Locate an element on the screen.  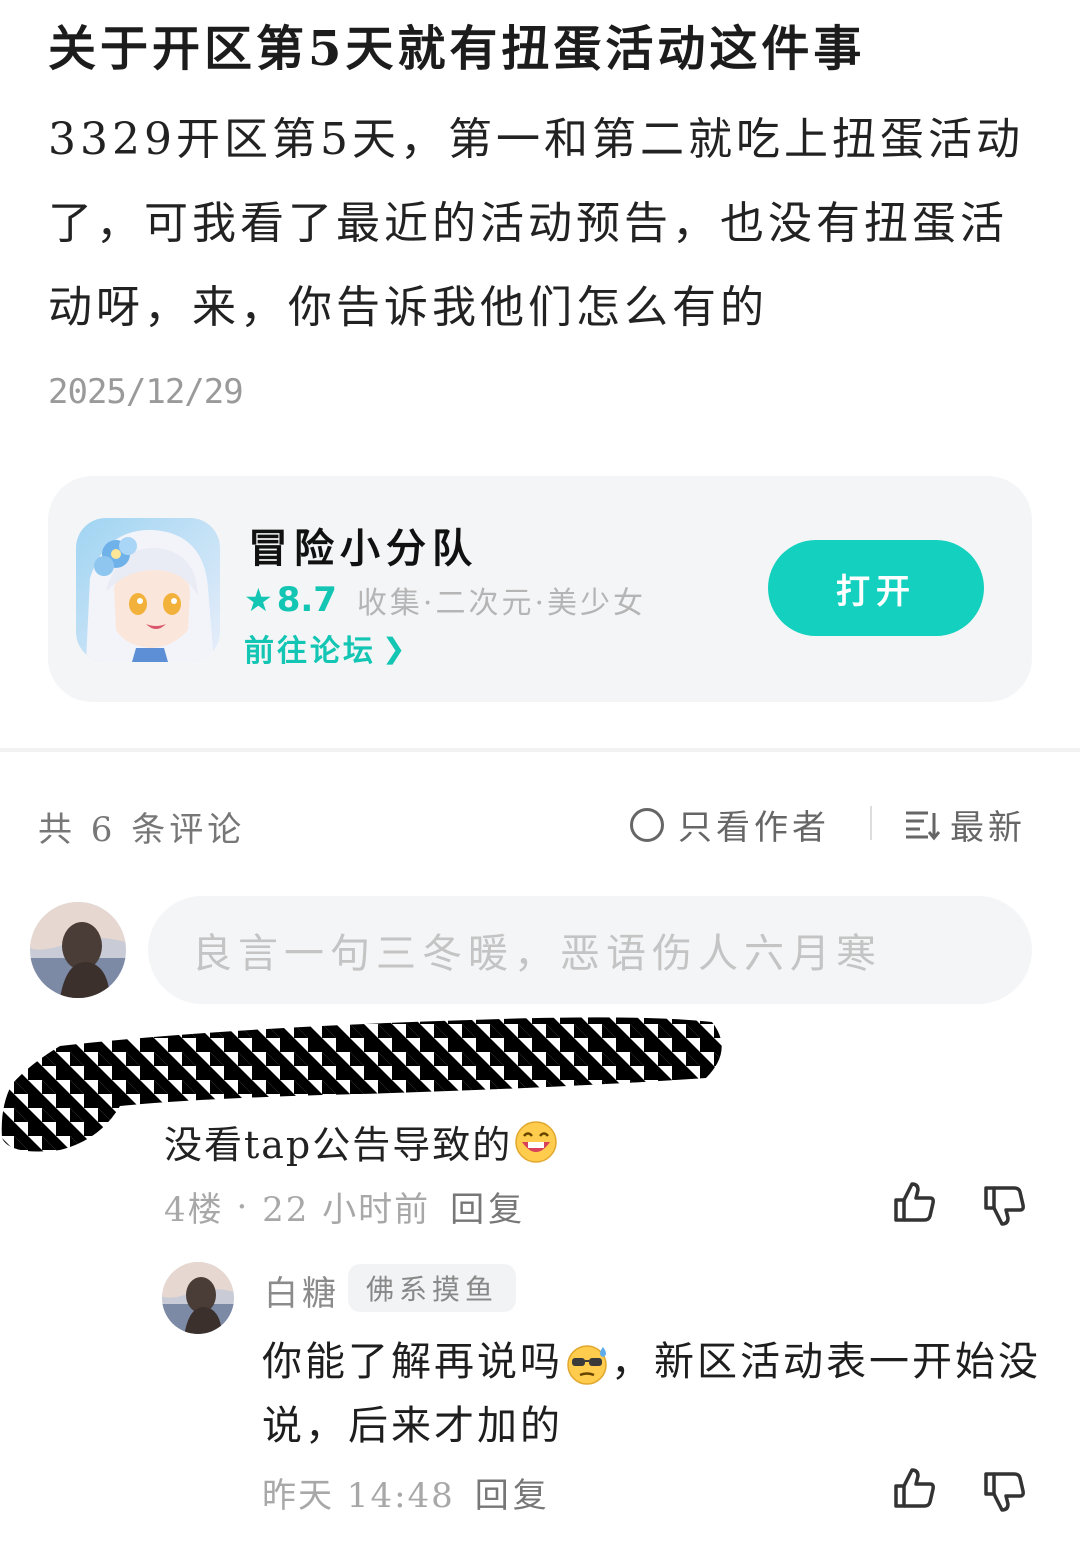
game-card: 冒险小分队 ★ 8.7 收集·二次元·美少女 前往论坛 ❯ 打开 is located at coordinates (540, 589).